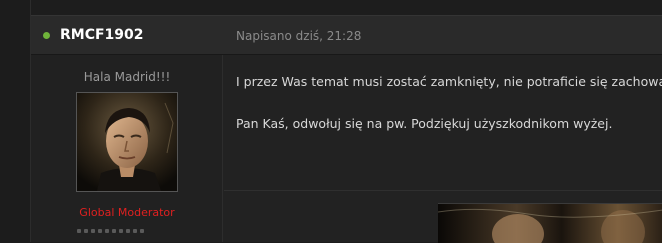  I want to click on user-rank: Global Moderator, so click(127, 212).